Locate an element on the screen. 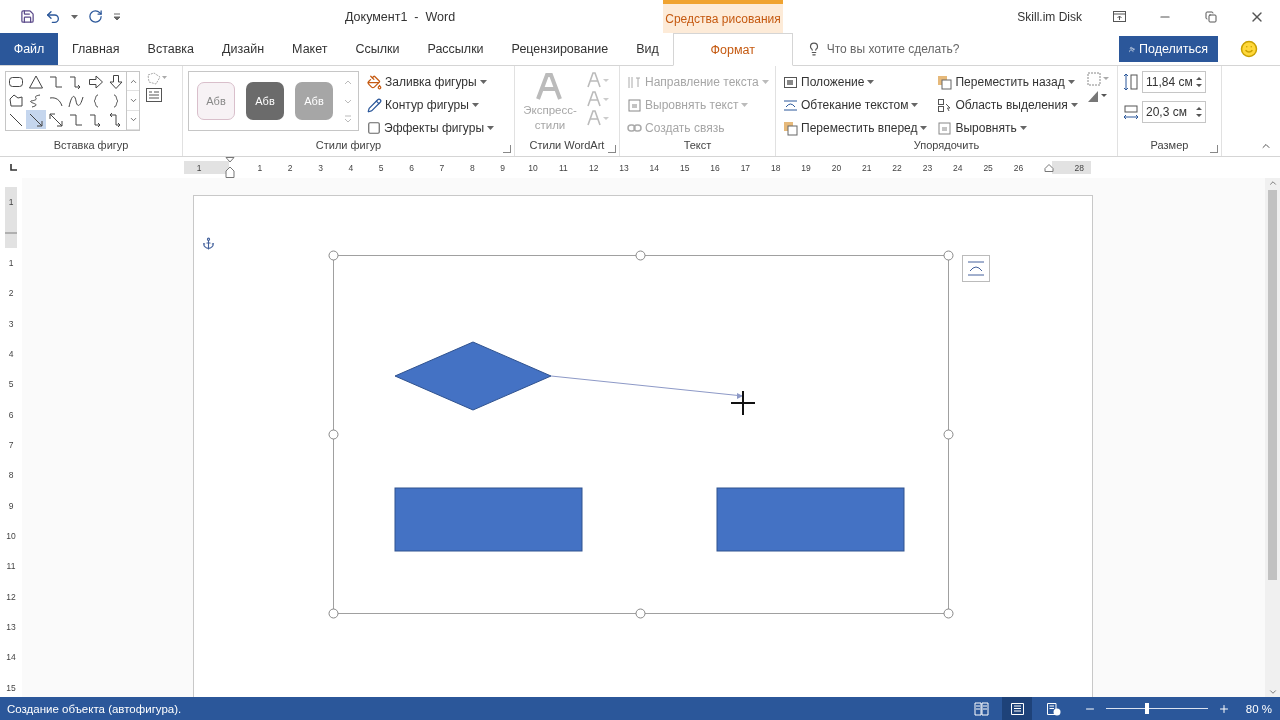  ribbon-command: Переместить вперед is located at coordinates (855, 128).